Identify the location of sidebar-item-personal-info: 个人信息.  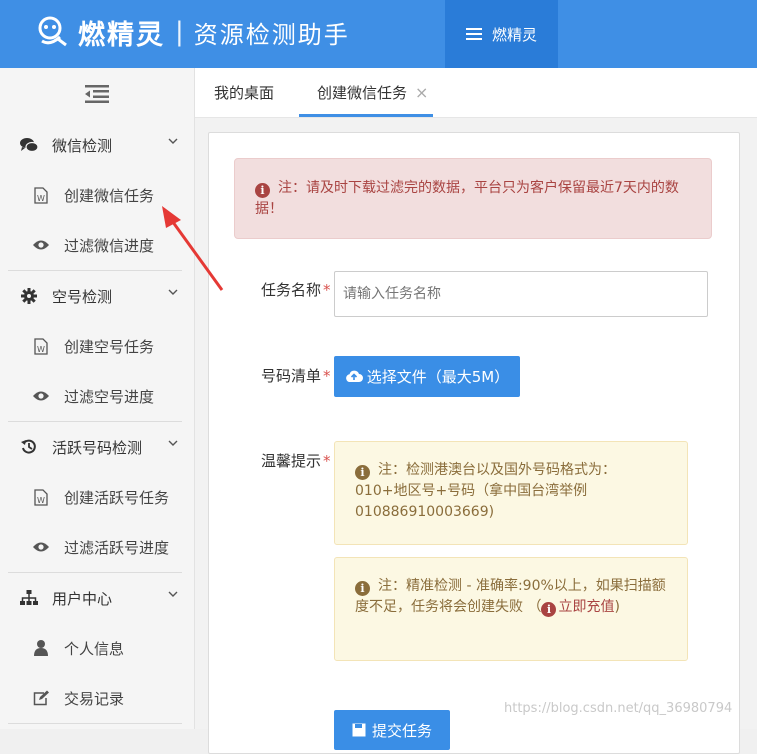
(97, 648).